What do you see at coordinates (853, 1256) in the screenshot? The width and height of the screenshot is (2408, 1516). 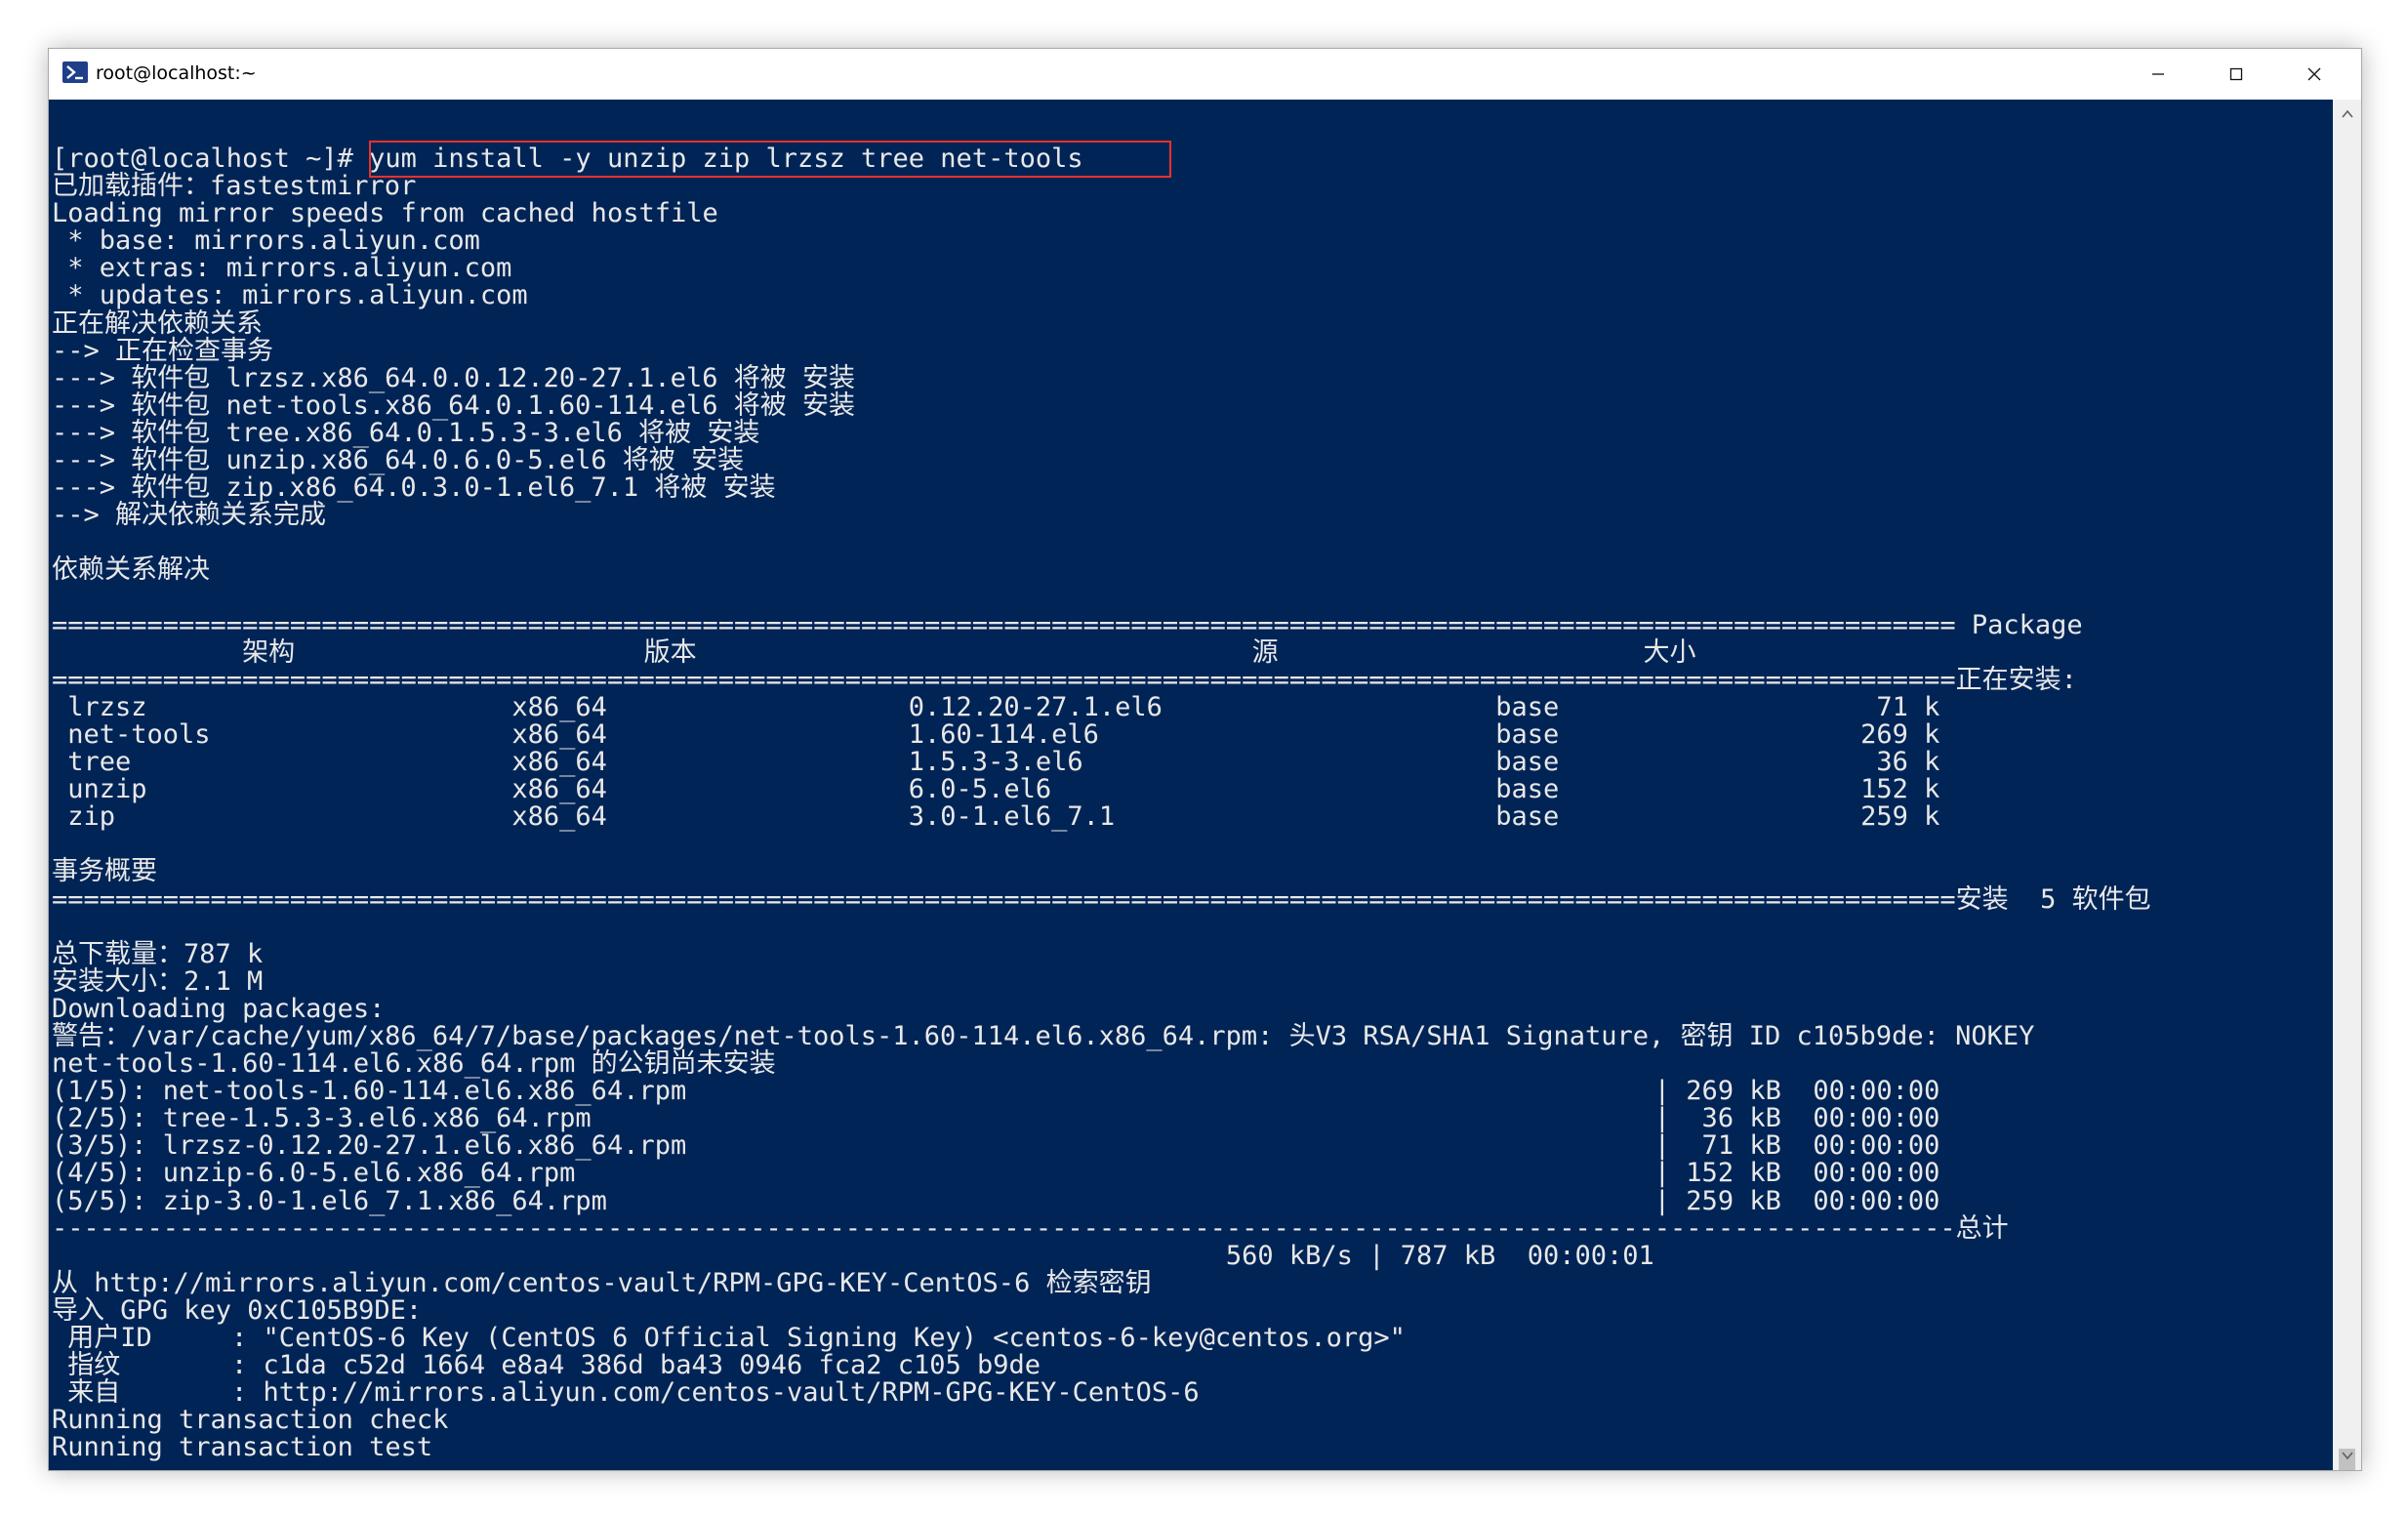 I see `terminal-line: 560 kB/s | 787 kB 00:00:01` at bounding box center [853, 1256].